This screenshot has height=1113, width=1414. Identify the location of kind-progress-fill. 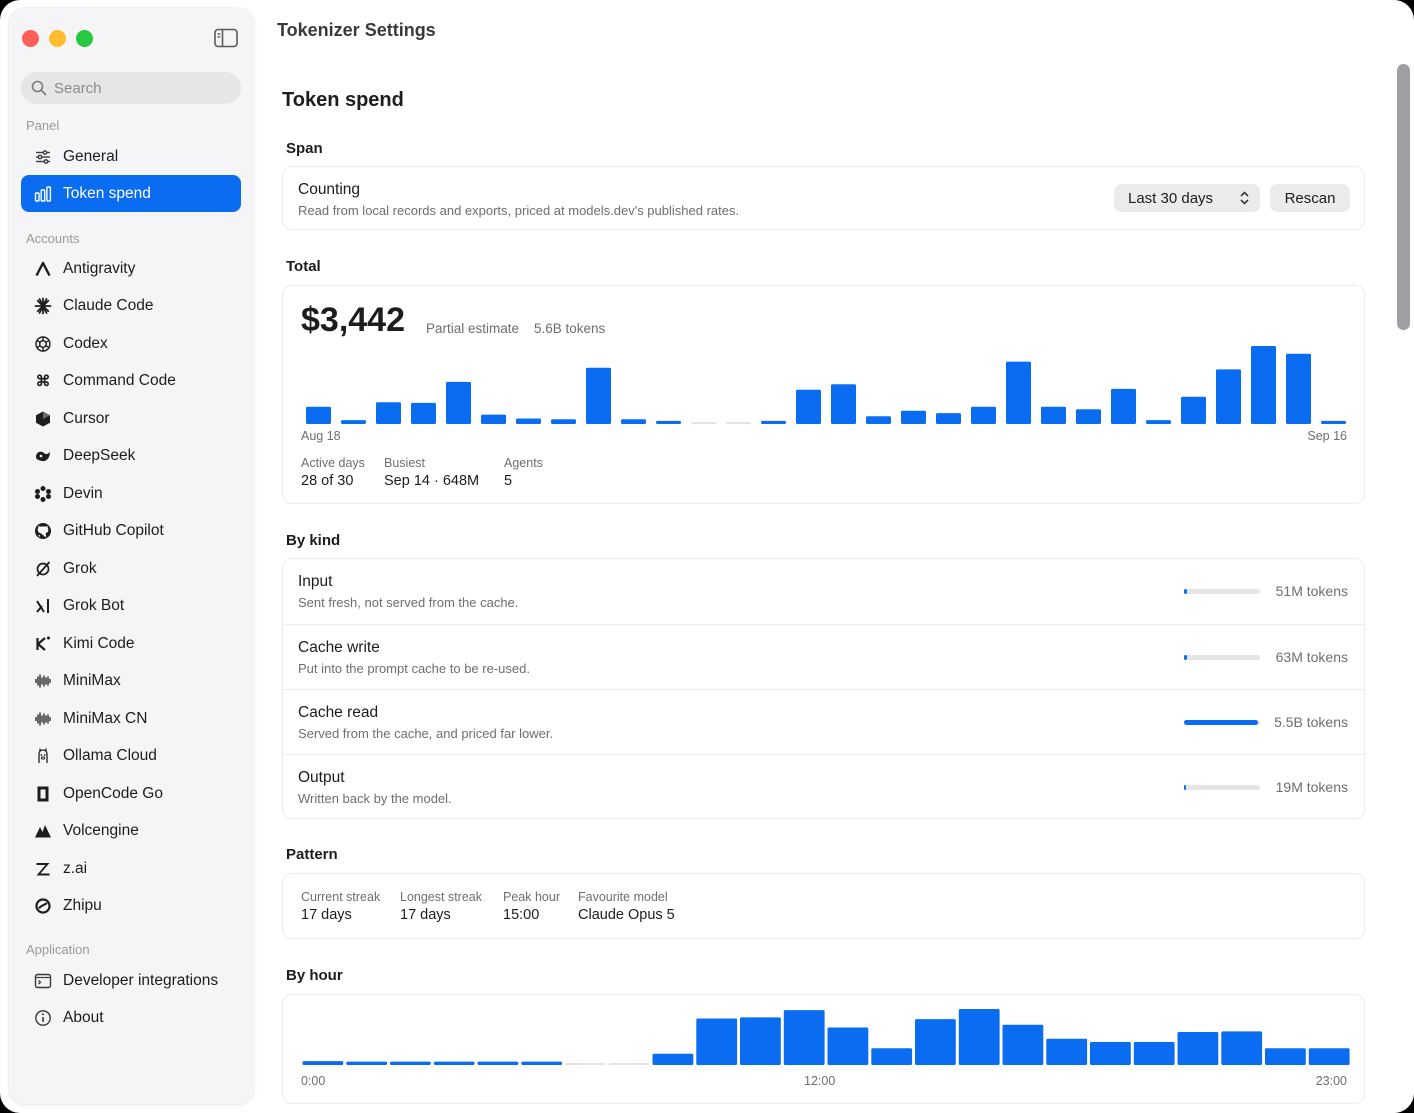
(1221, 722).